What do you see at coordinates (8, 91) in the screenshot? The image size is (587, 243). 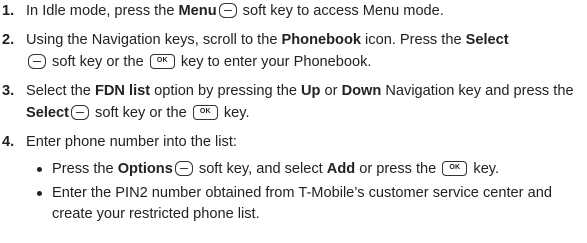 I see `step-number: 3.` at bounding box center [8, 91].